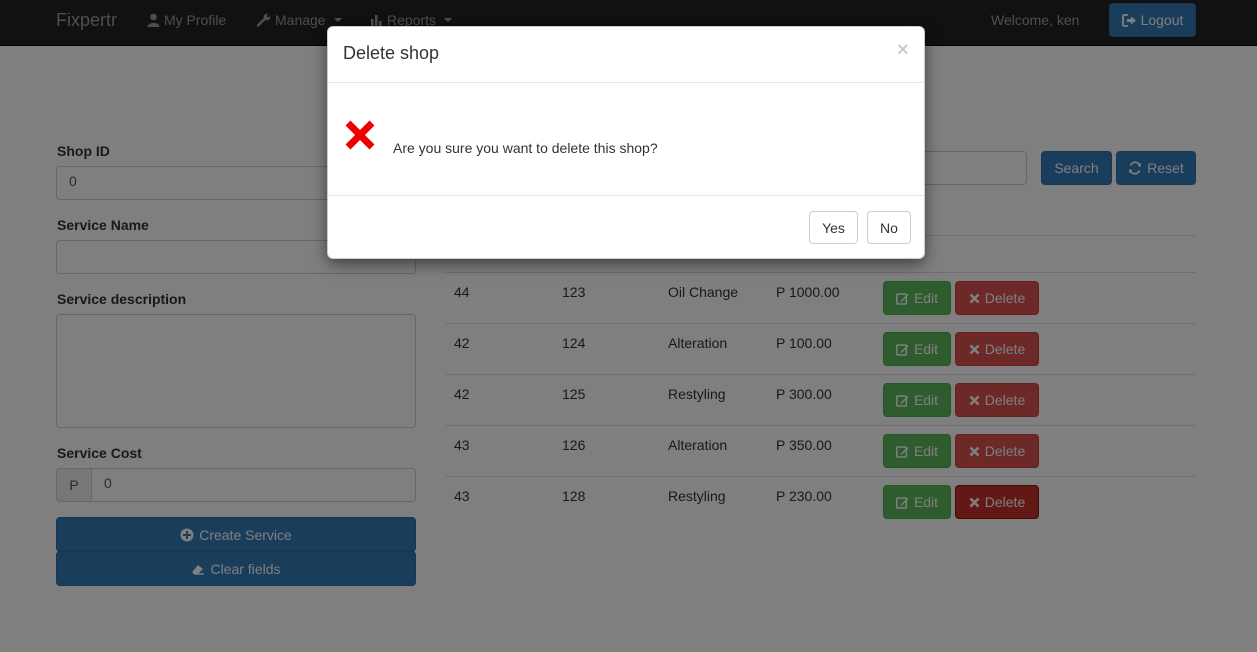  Describe the element at coordinates (903, 50) in the screenshot. I see `close-button: ×` at that location.